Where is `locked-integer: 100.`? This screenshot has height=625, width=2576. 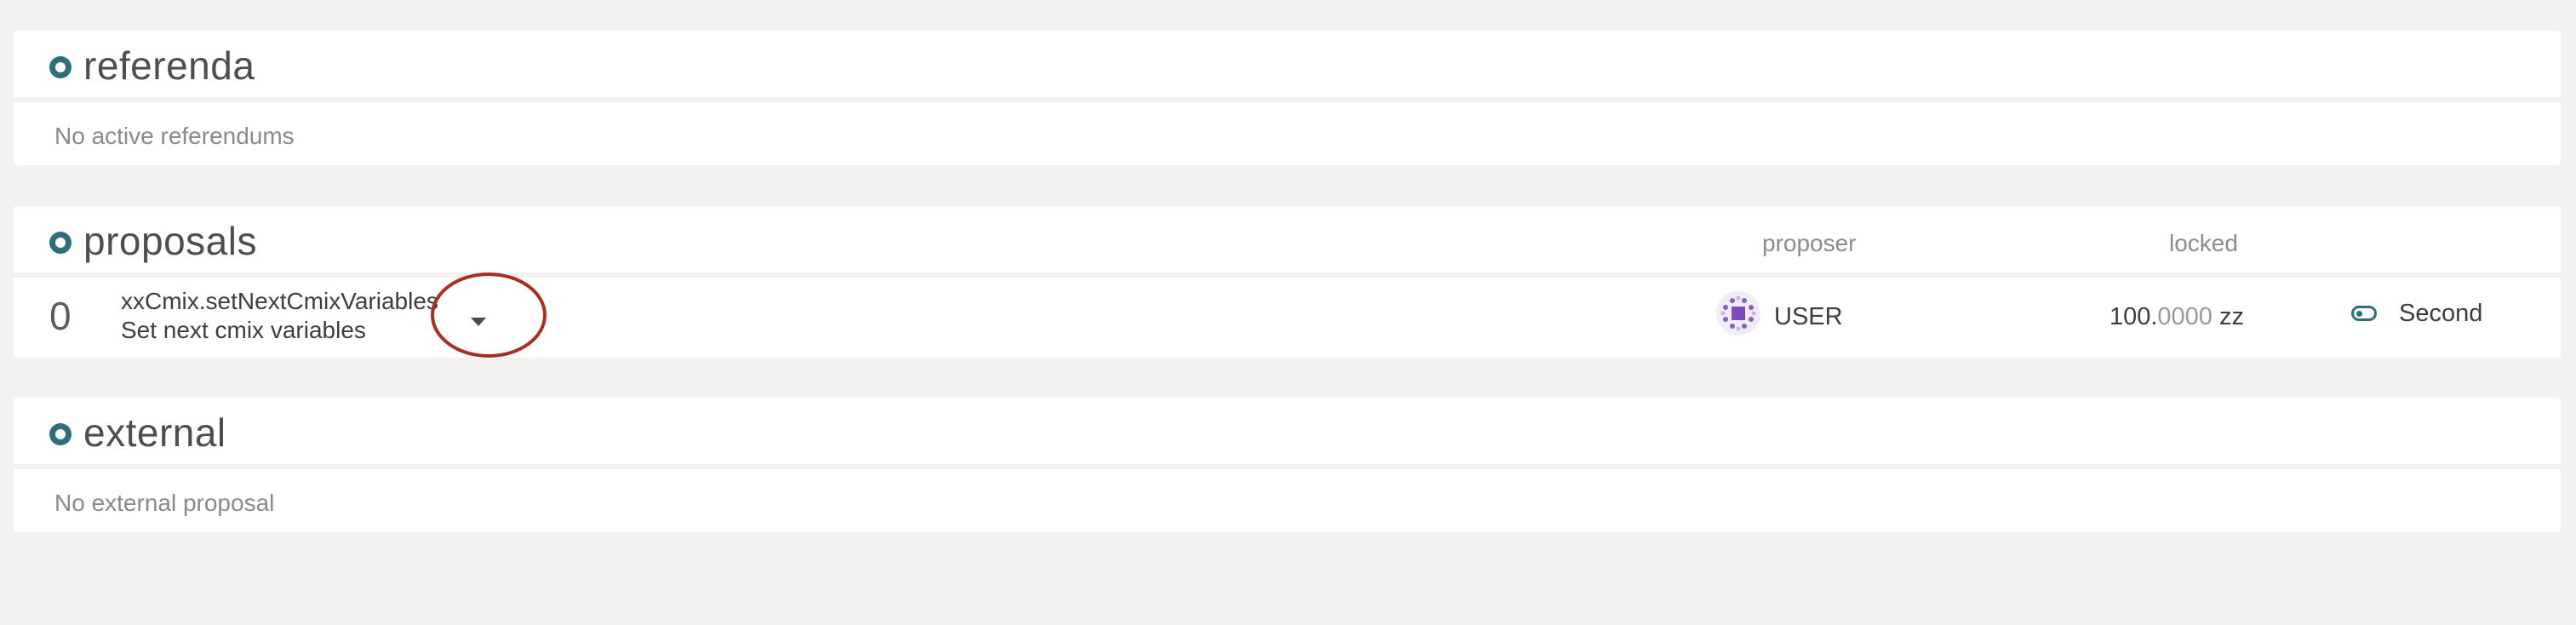
locked-integer: 100. is located at coordinates (2134, 316).